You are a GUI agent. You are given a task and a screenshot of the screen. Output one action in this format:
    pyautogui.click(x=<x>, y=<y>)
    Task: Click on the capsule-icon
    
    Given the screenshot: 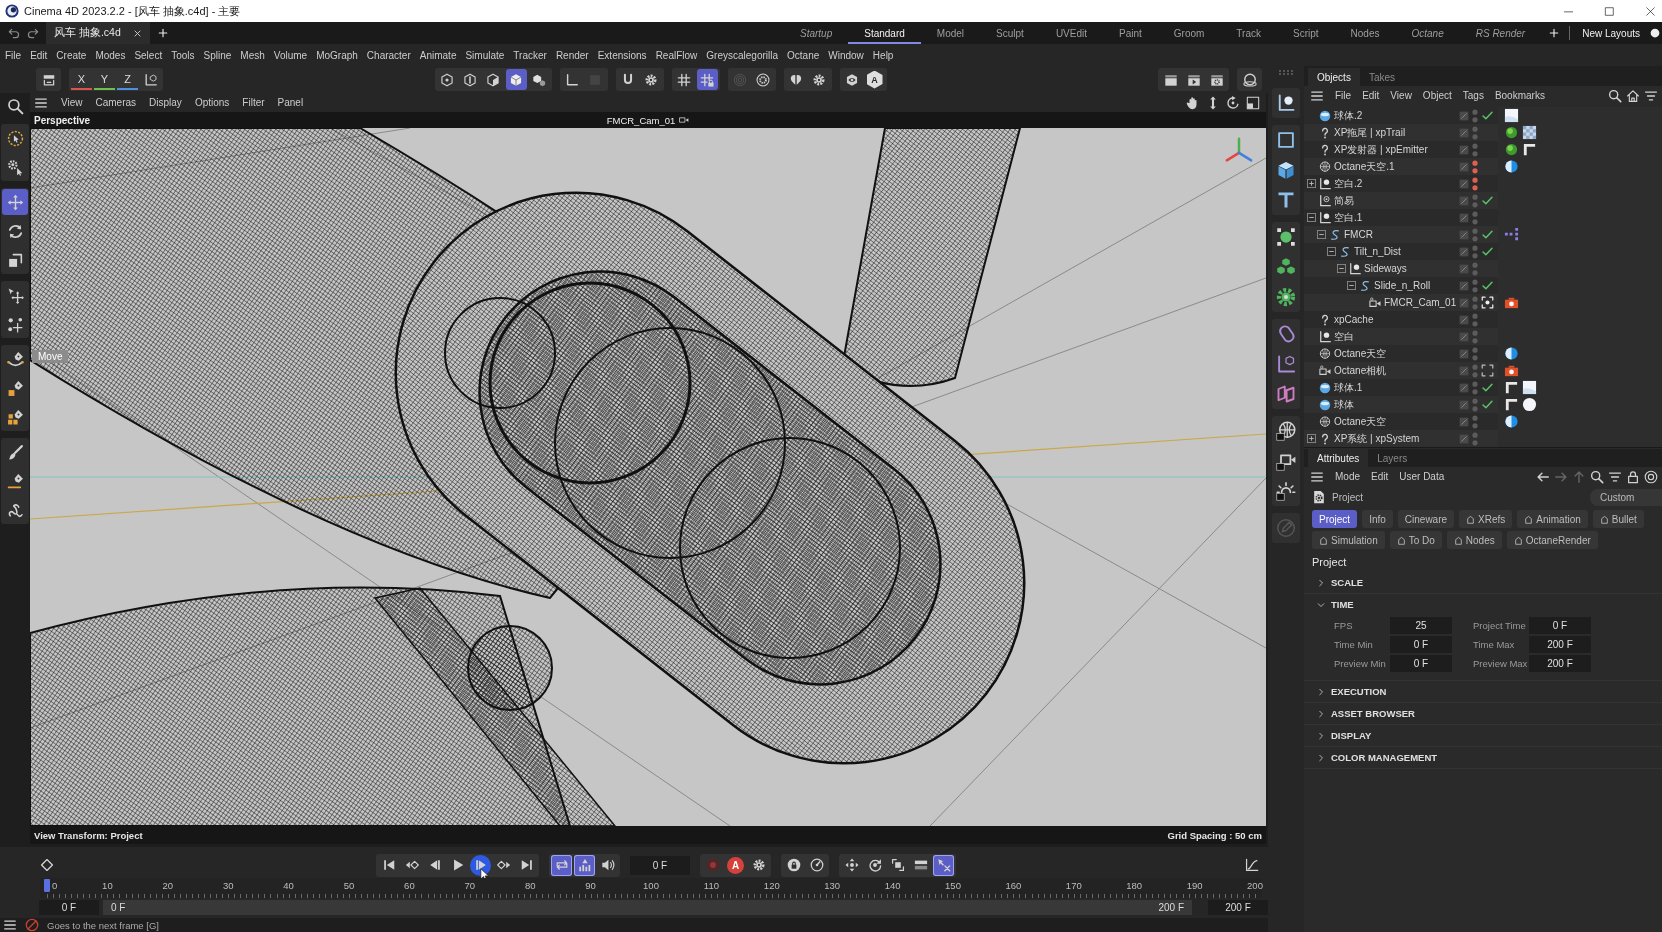 What is the action you would take?
    pyautogui.click(x=1286, y=334)
    